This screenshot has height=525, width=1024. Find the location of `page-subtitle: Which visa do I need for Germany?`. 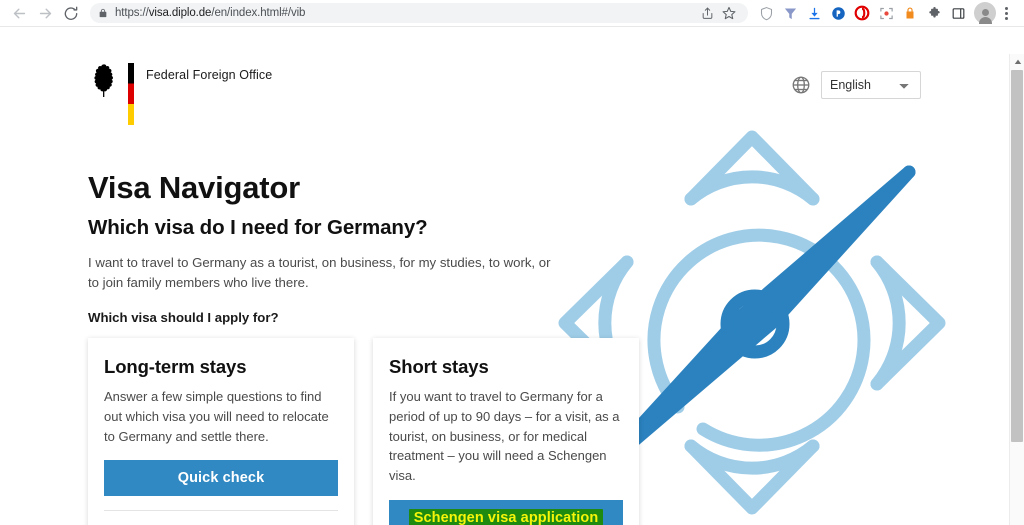

page-subtitle: Which visa do I need for Germany? is located at coordinates (258, 228).